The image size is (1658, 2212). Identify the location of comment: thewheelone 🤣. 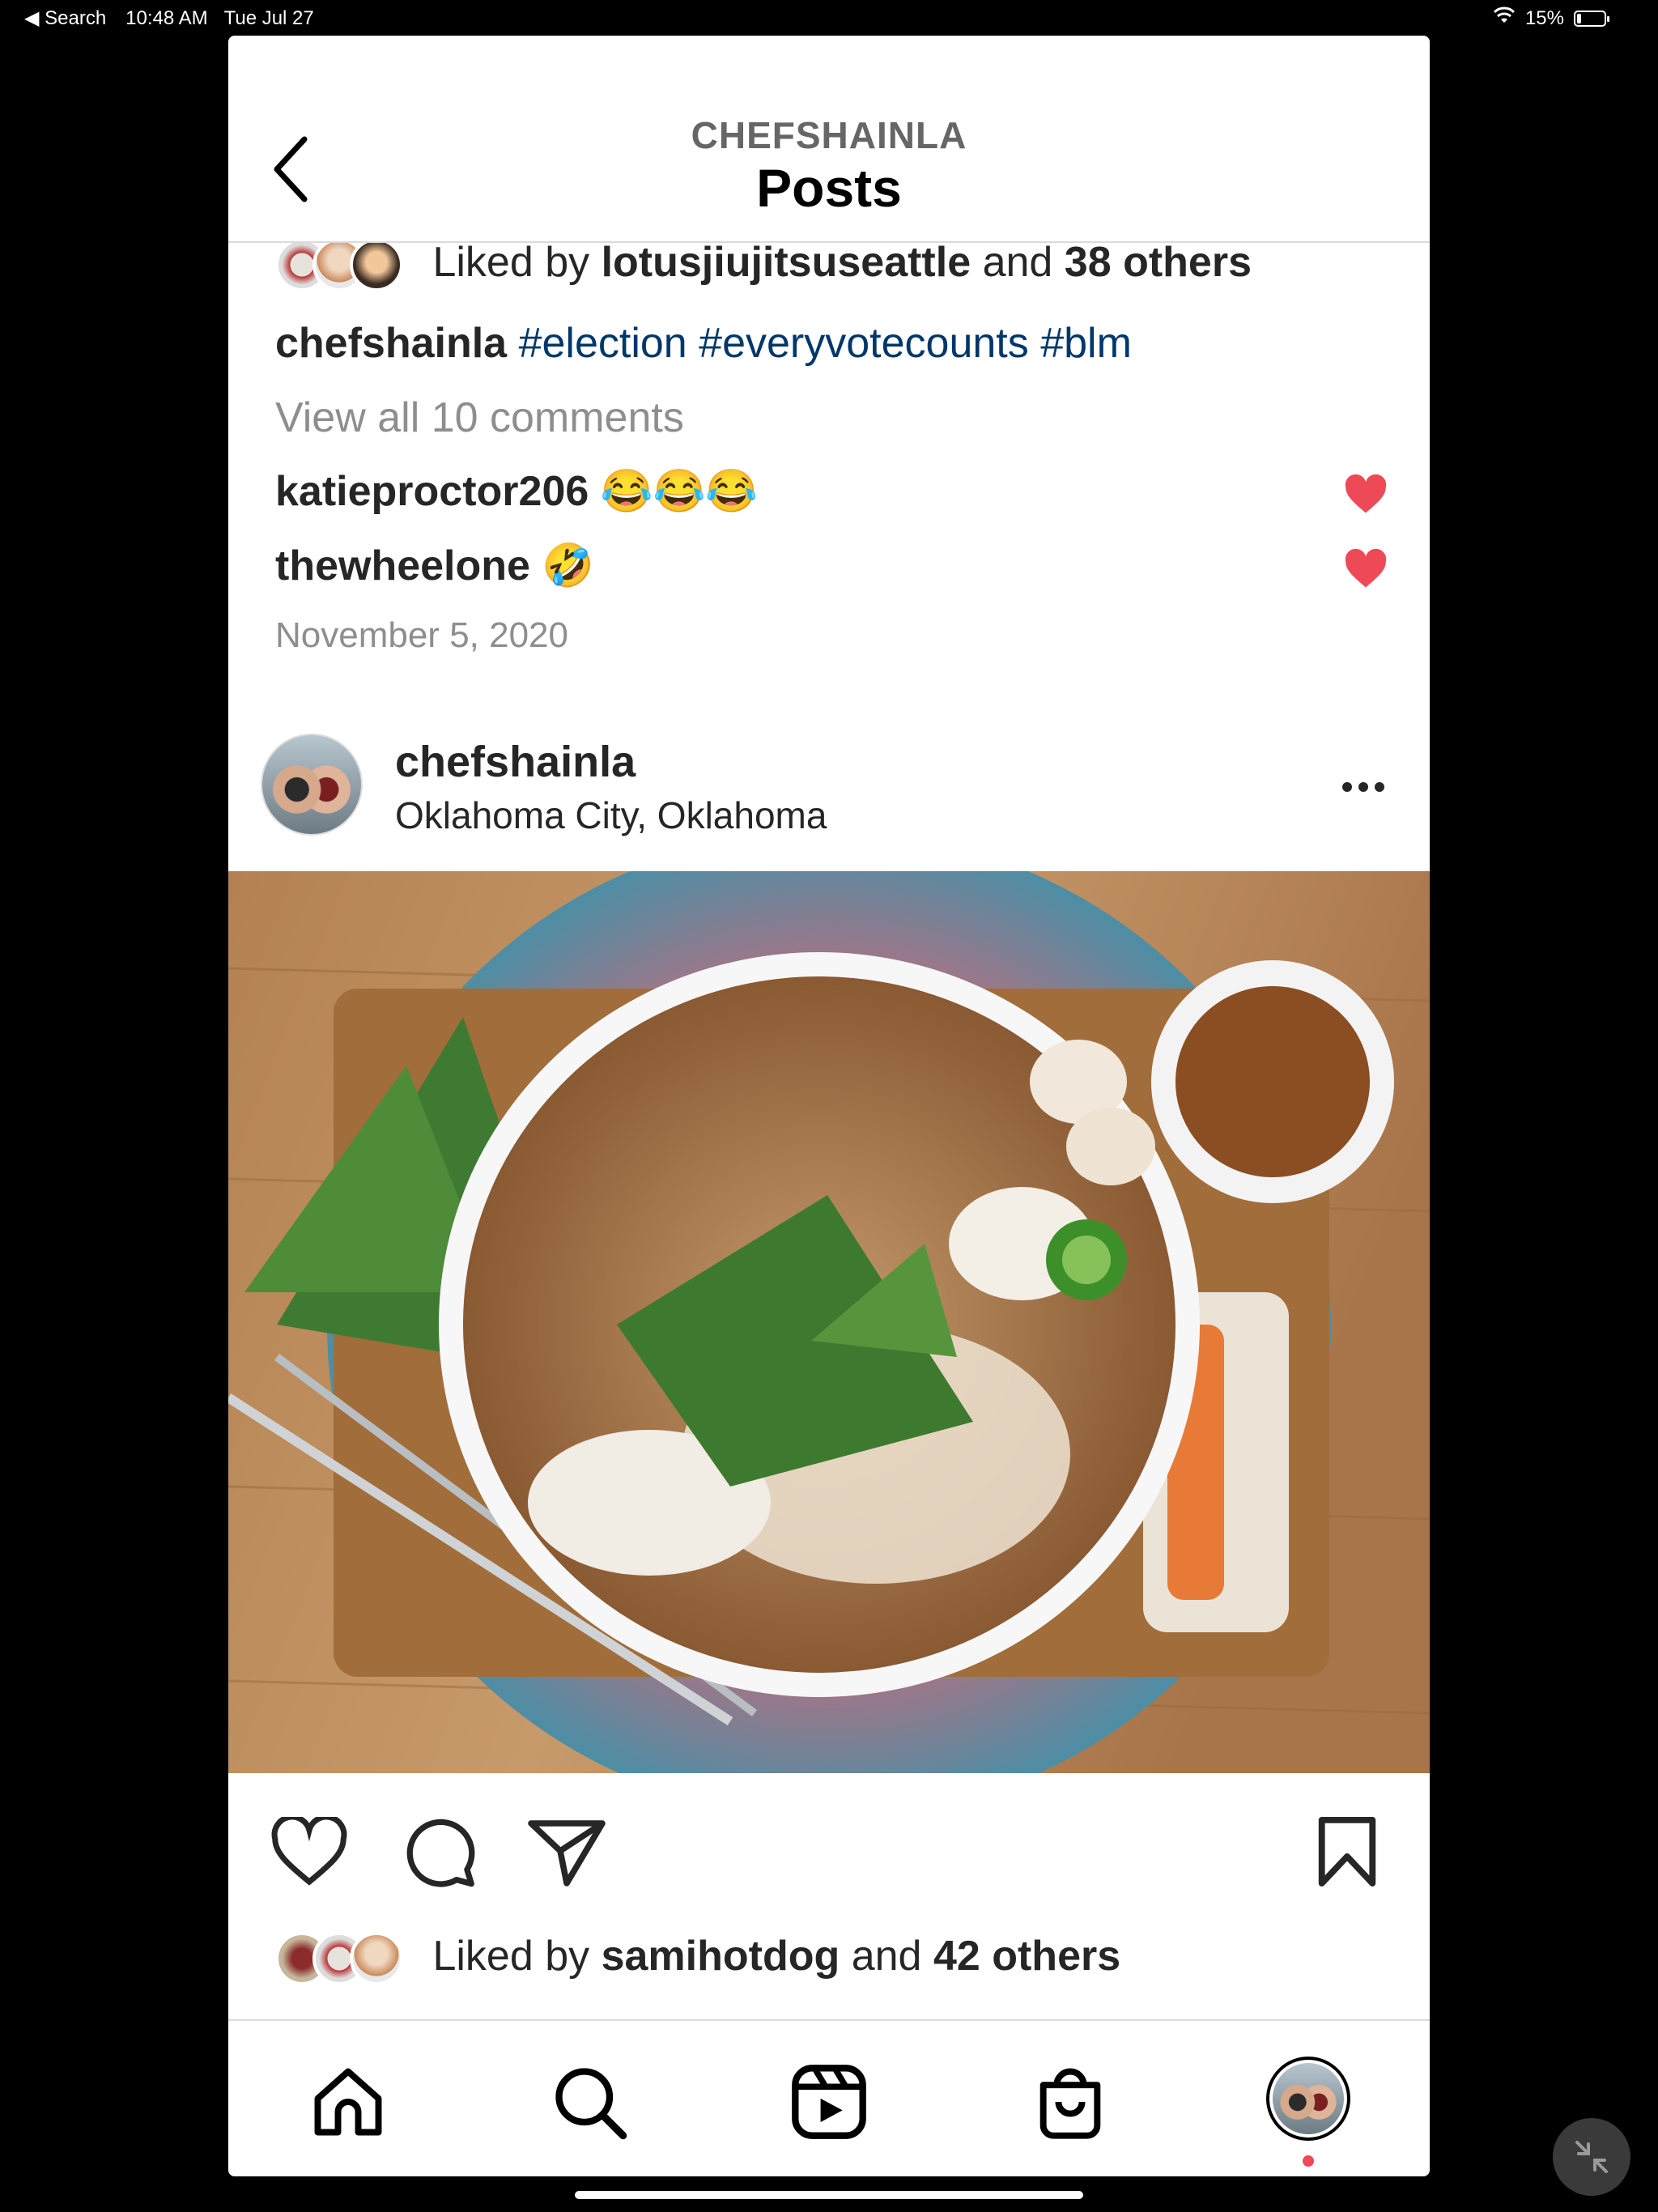
(434, 565).